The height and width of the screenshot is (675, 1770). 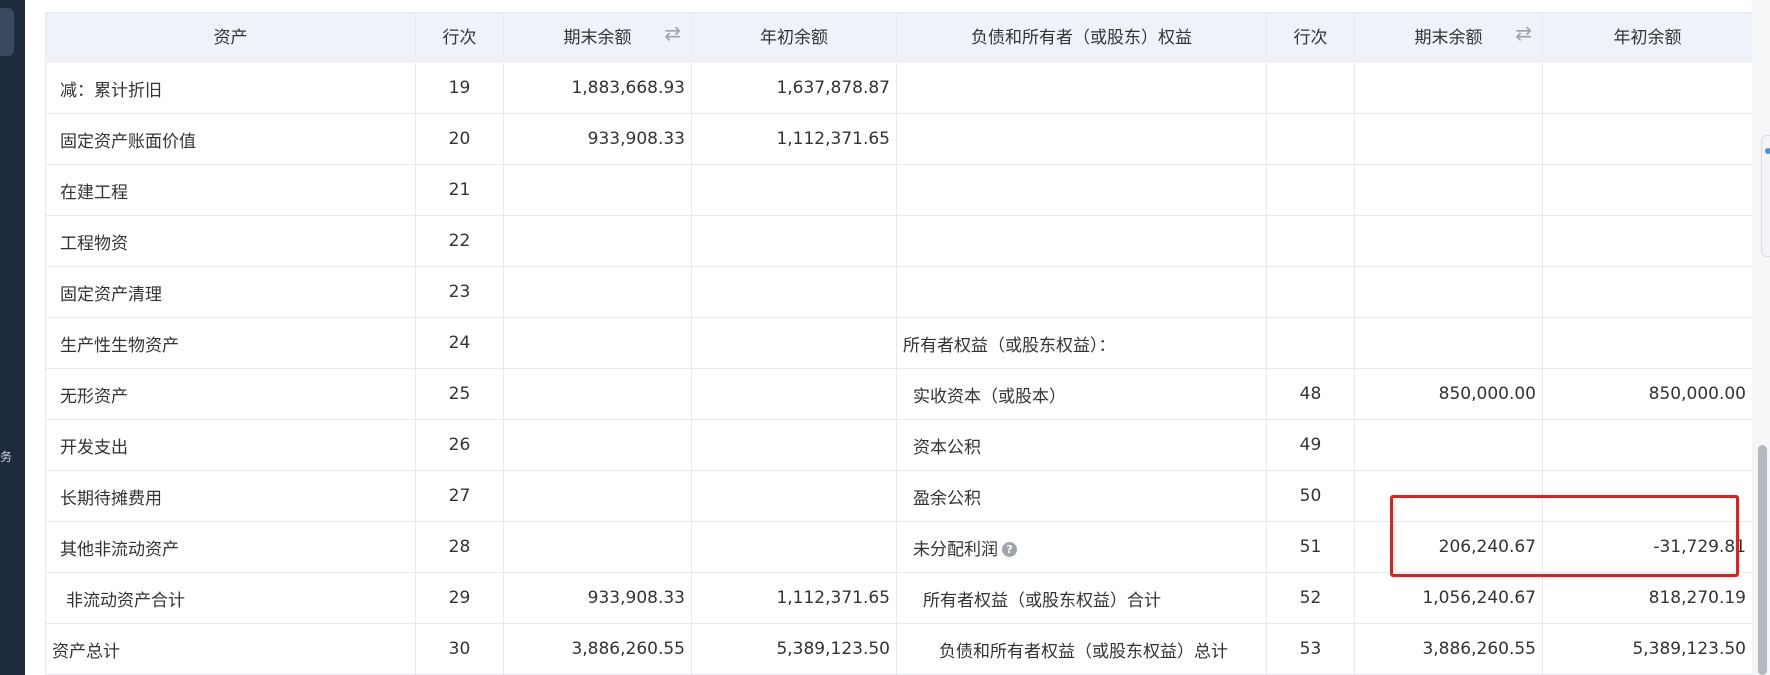 What do you see at coordinates (1448, 547) in the screenshot?
I see `cell-end-balance-2: 206,240.67` at bounding box center [1448, 547].